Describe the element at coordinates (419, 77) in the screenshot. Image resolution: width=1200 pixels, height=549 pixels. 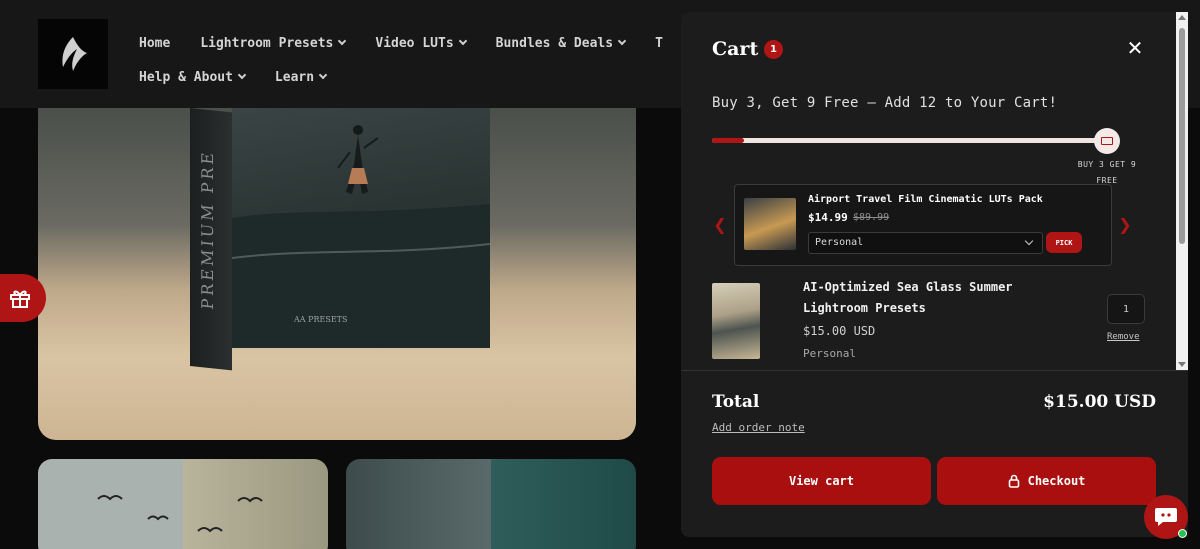
I see `nav-row-2: Help & About Learn` at that location.